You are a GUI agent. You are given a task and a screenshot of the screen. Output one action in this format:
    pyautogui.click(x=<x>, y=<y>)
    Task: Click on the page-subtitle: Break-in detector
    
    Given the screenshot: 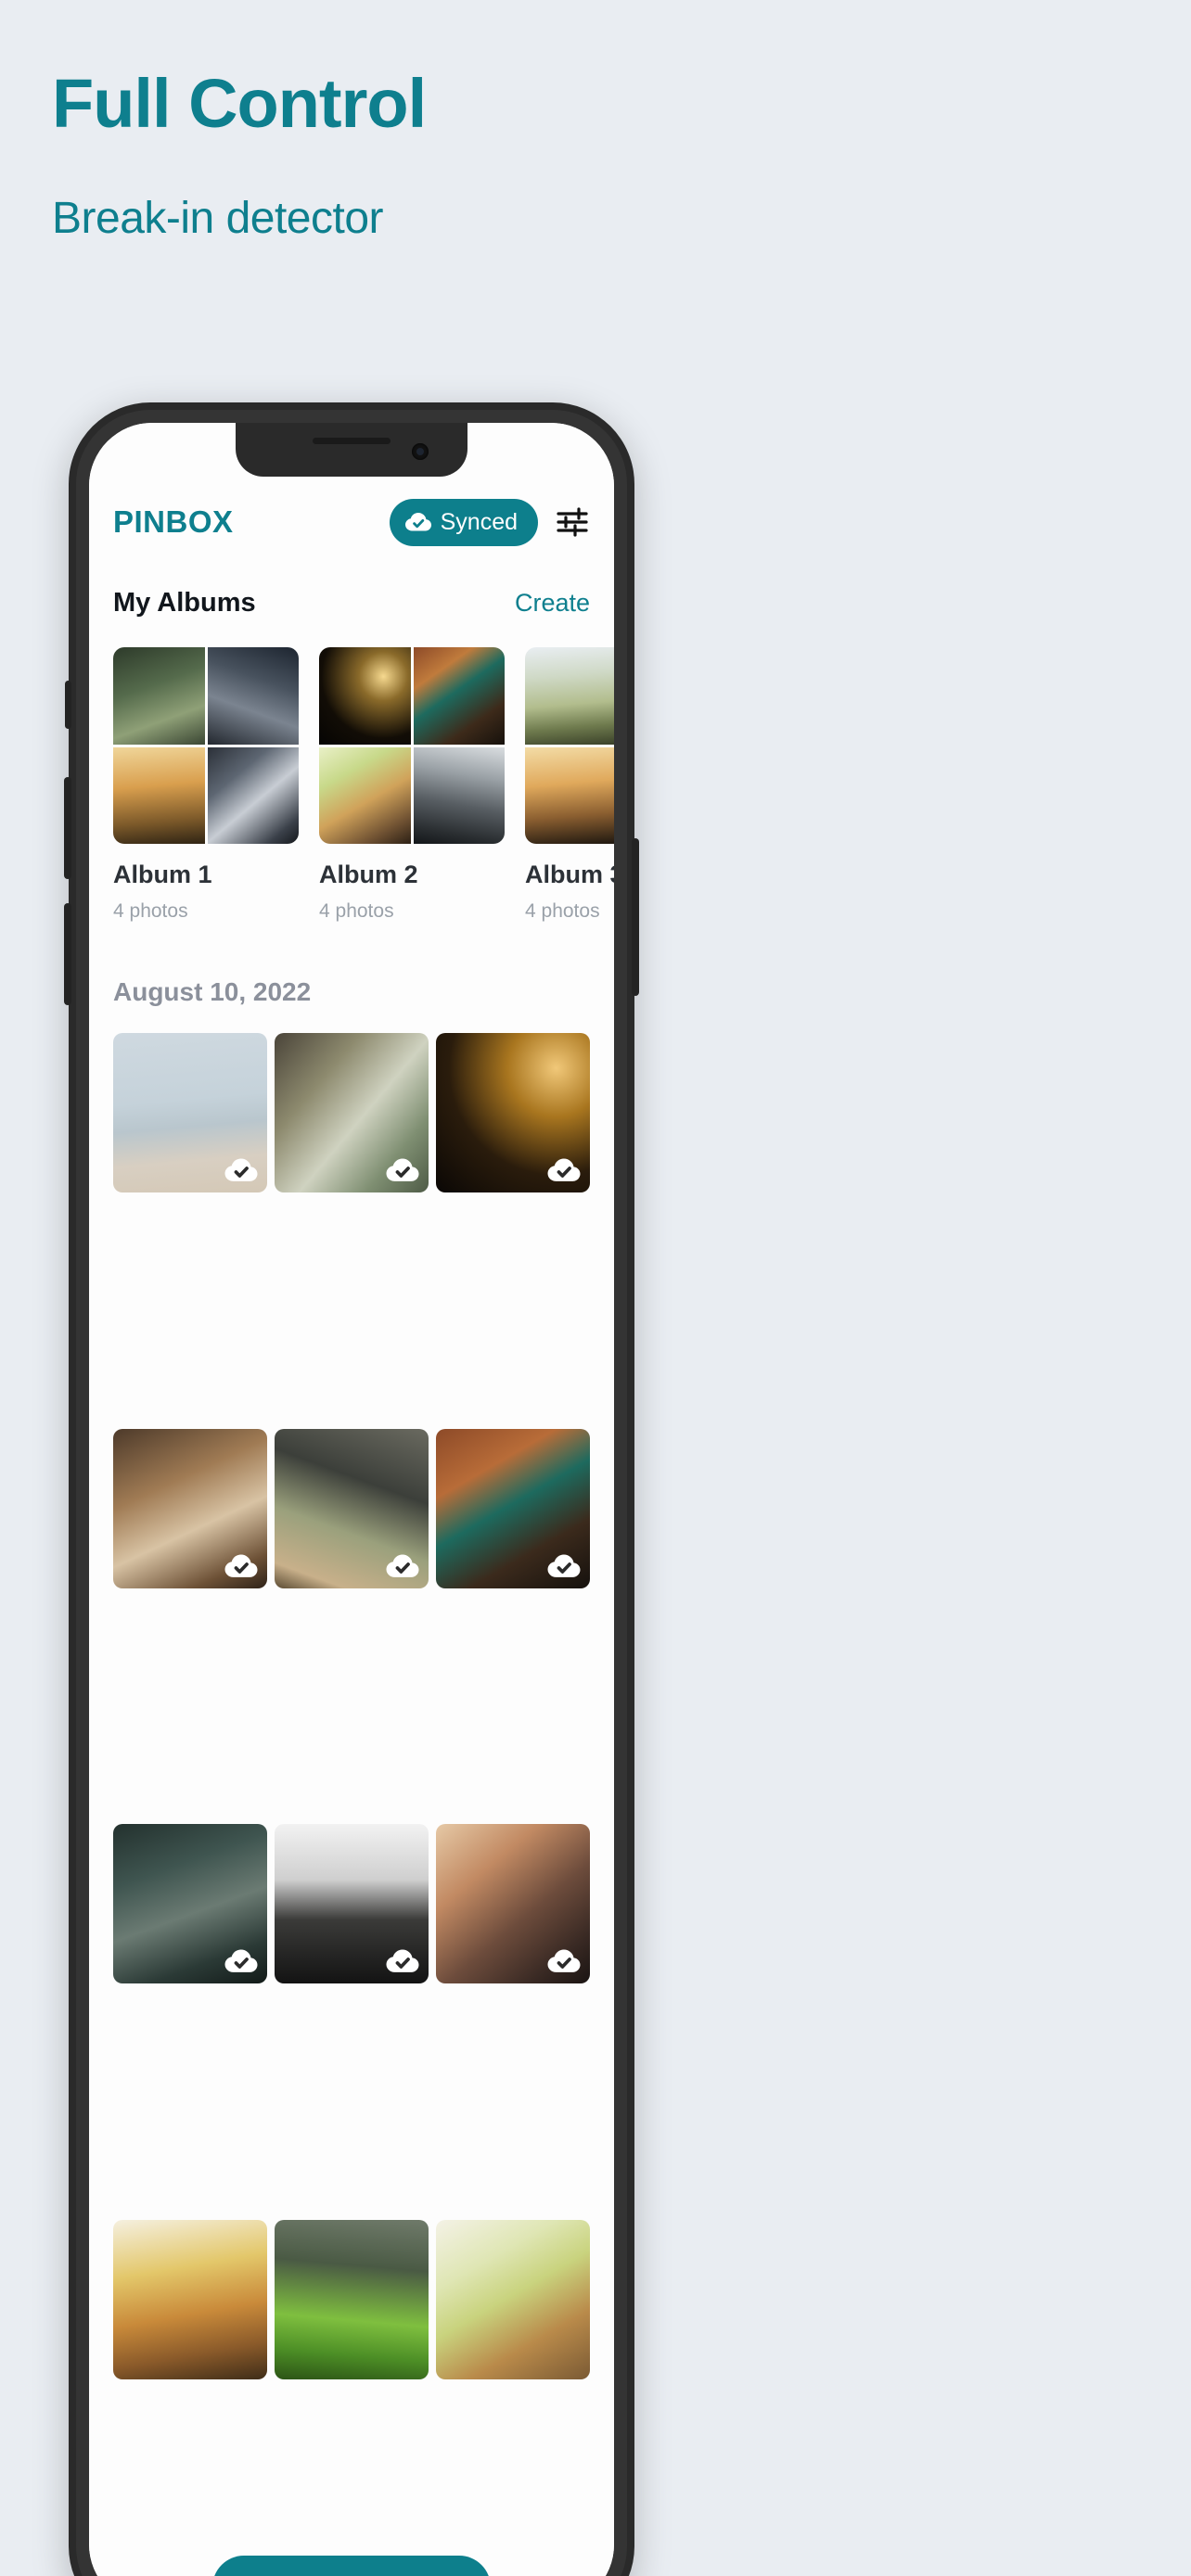 What is the action you would take?
    pyautogui.click(x=218, y=218)
    